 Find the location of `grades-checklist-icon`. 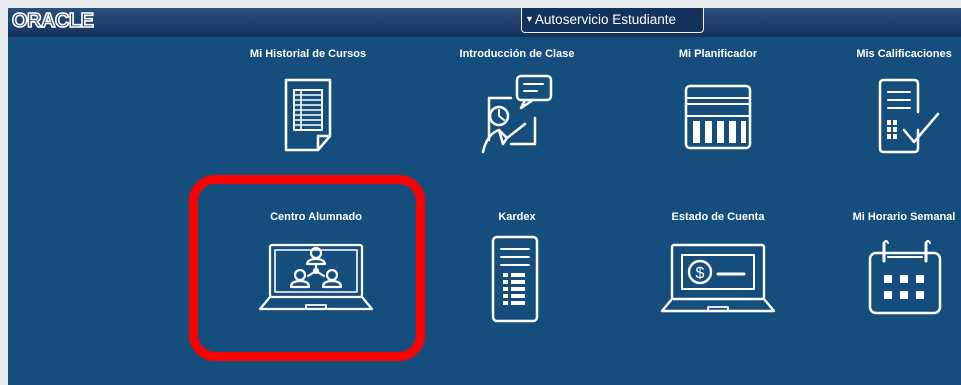

grades-checklist-icon is located at coordinates (904, 113).